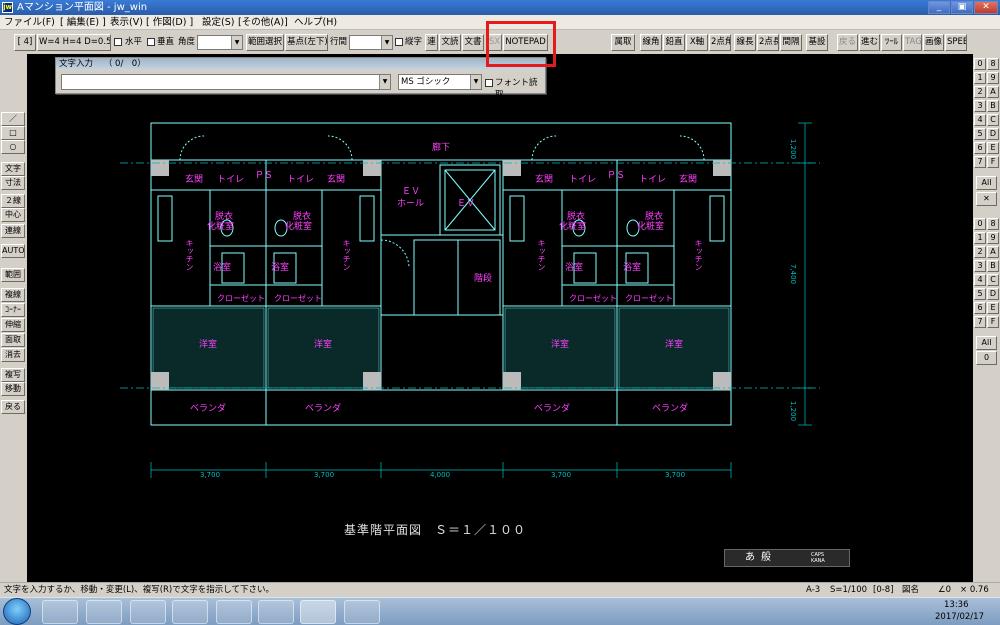 The height and width of the screenshot is (625, 1000). I want to click on line-angle-button: 線角, so click(651, 42).